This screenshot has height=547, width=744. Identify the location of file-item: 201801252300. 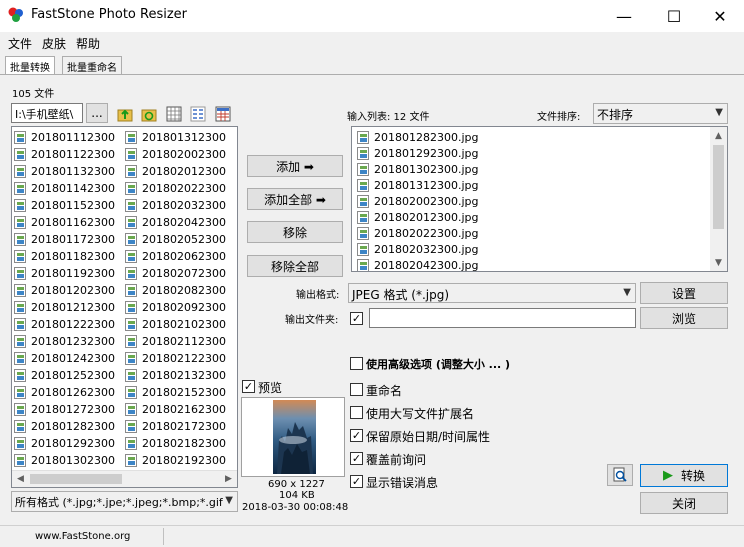
(64, 375).